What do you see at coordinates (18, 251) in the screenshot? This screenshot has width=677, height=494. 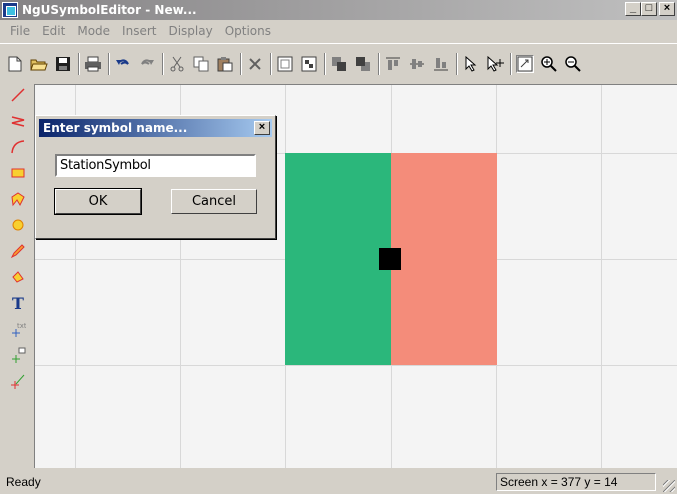 I see `pen-tool-icon` at bounding box center [18, 251].